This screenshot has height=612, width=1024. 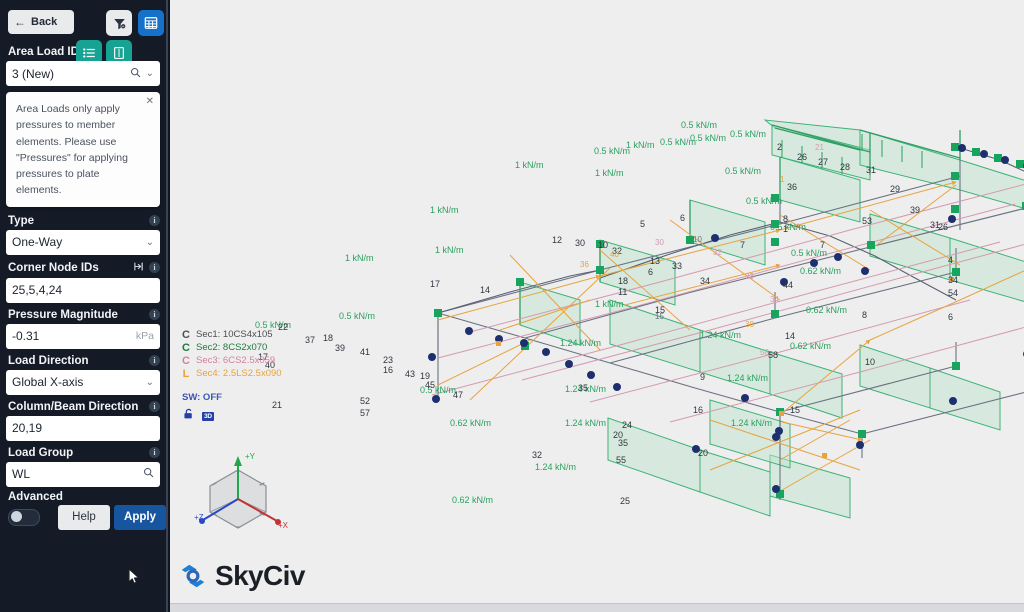 What do you see at coordinates (37, 242) in the screenshot?
I see `type-value: One-Way` at bounding box center [37, 242].